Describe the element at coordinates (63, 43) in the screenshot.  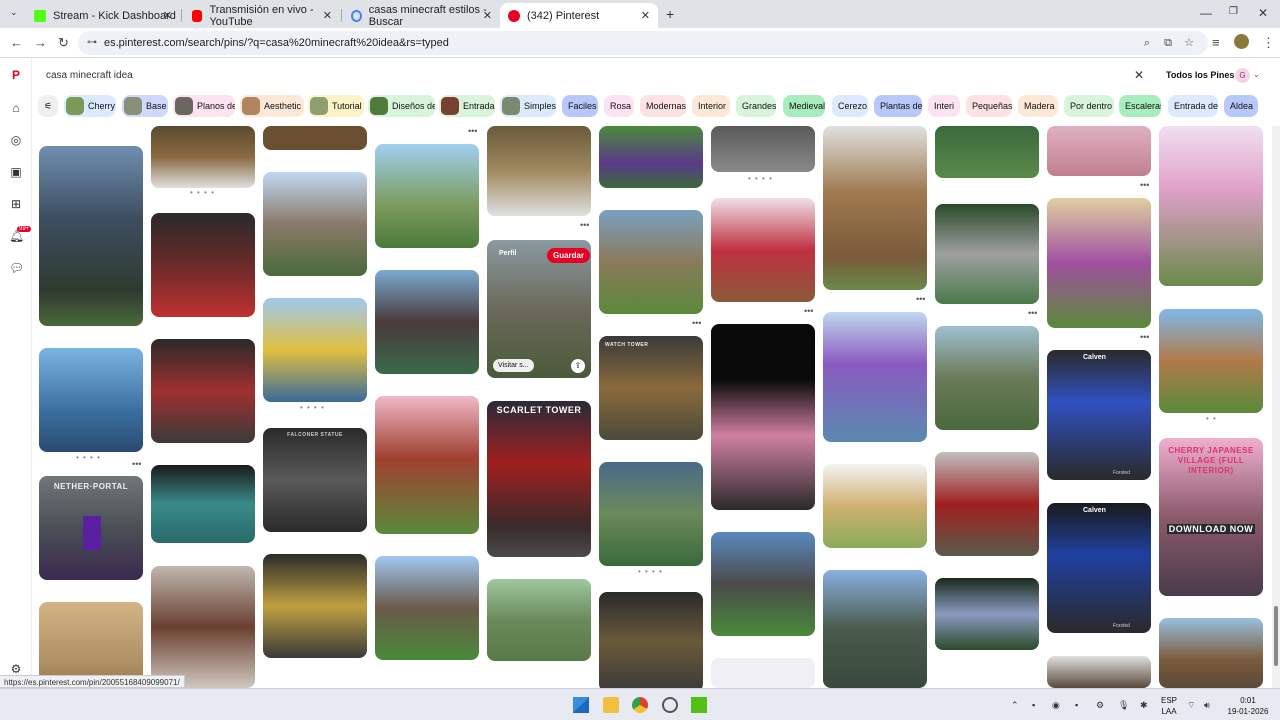
I see `reload-icon: ↻` at that location.